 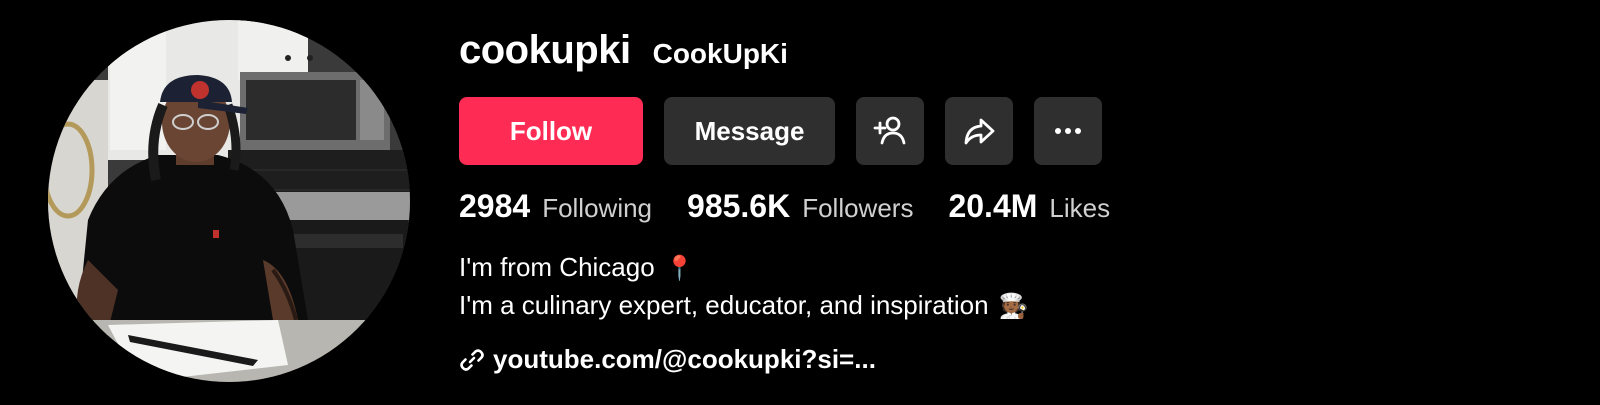 I want to click on username: cookupki, so click(x=545, y=50).